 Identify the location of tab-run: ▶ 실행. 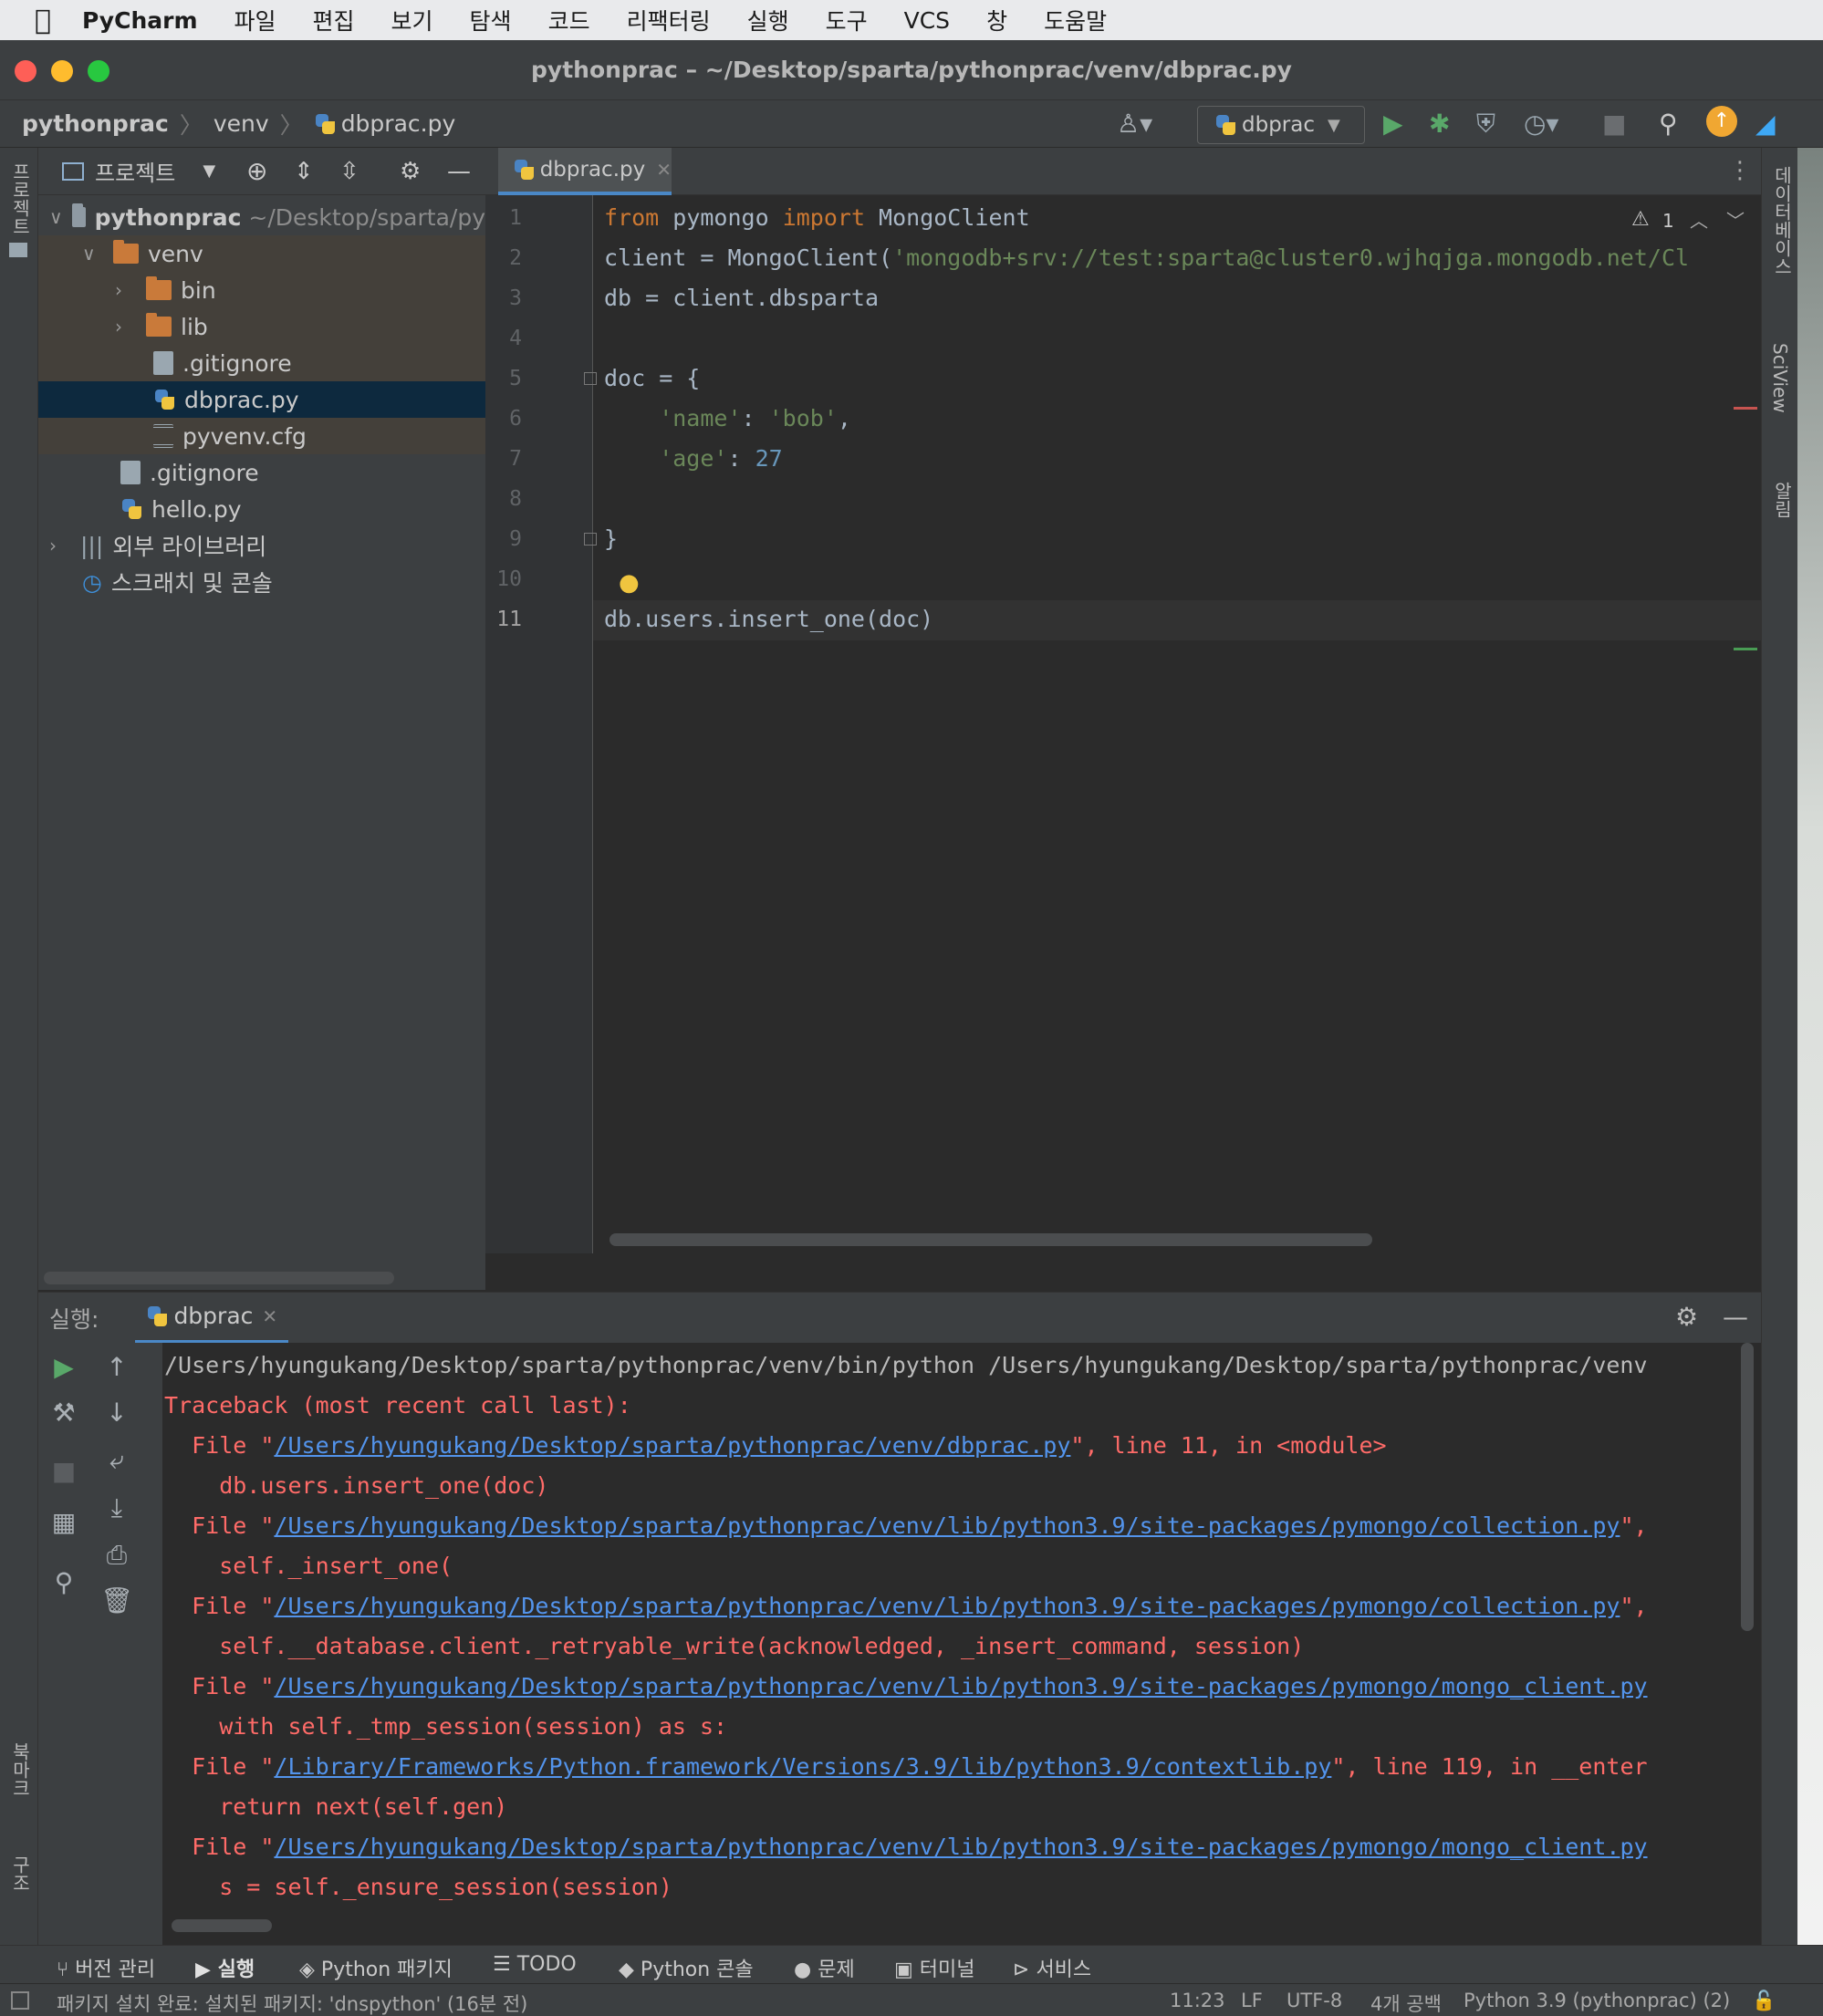
(225, 1967).